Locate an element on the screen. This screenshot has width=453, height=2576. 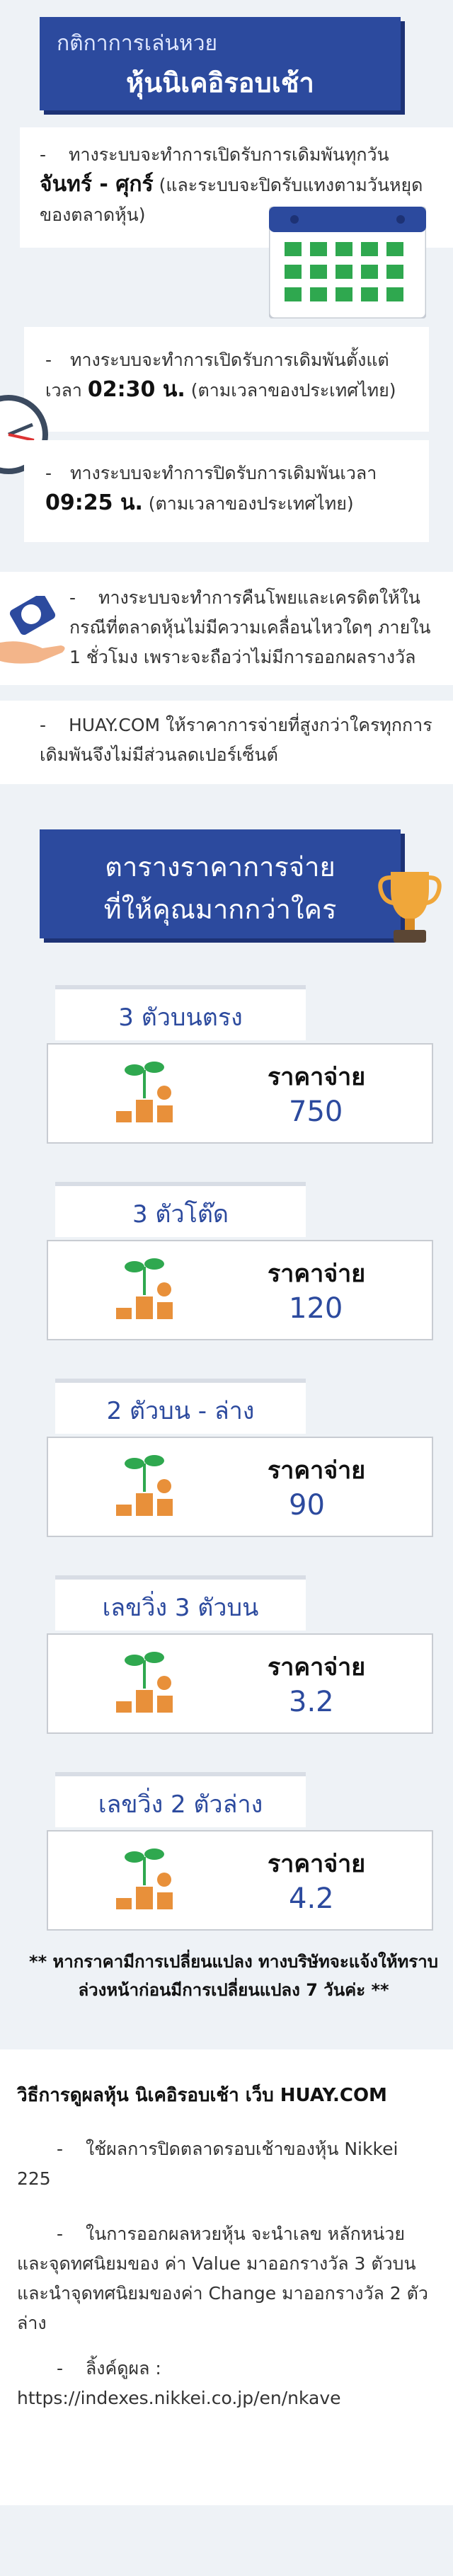
payout-banner: ตารางราคาการจ่าย ที่ให้คุณมากกว่าใคร is located at coordinates (220, 883).